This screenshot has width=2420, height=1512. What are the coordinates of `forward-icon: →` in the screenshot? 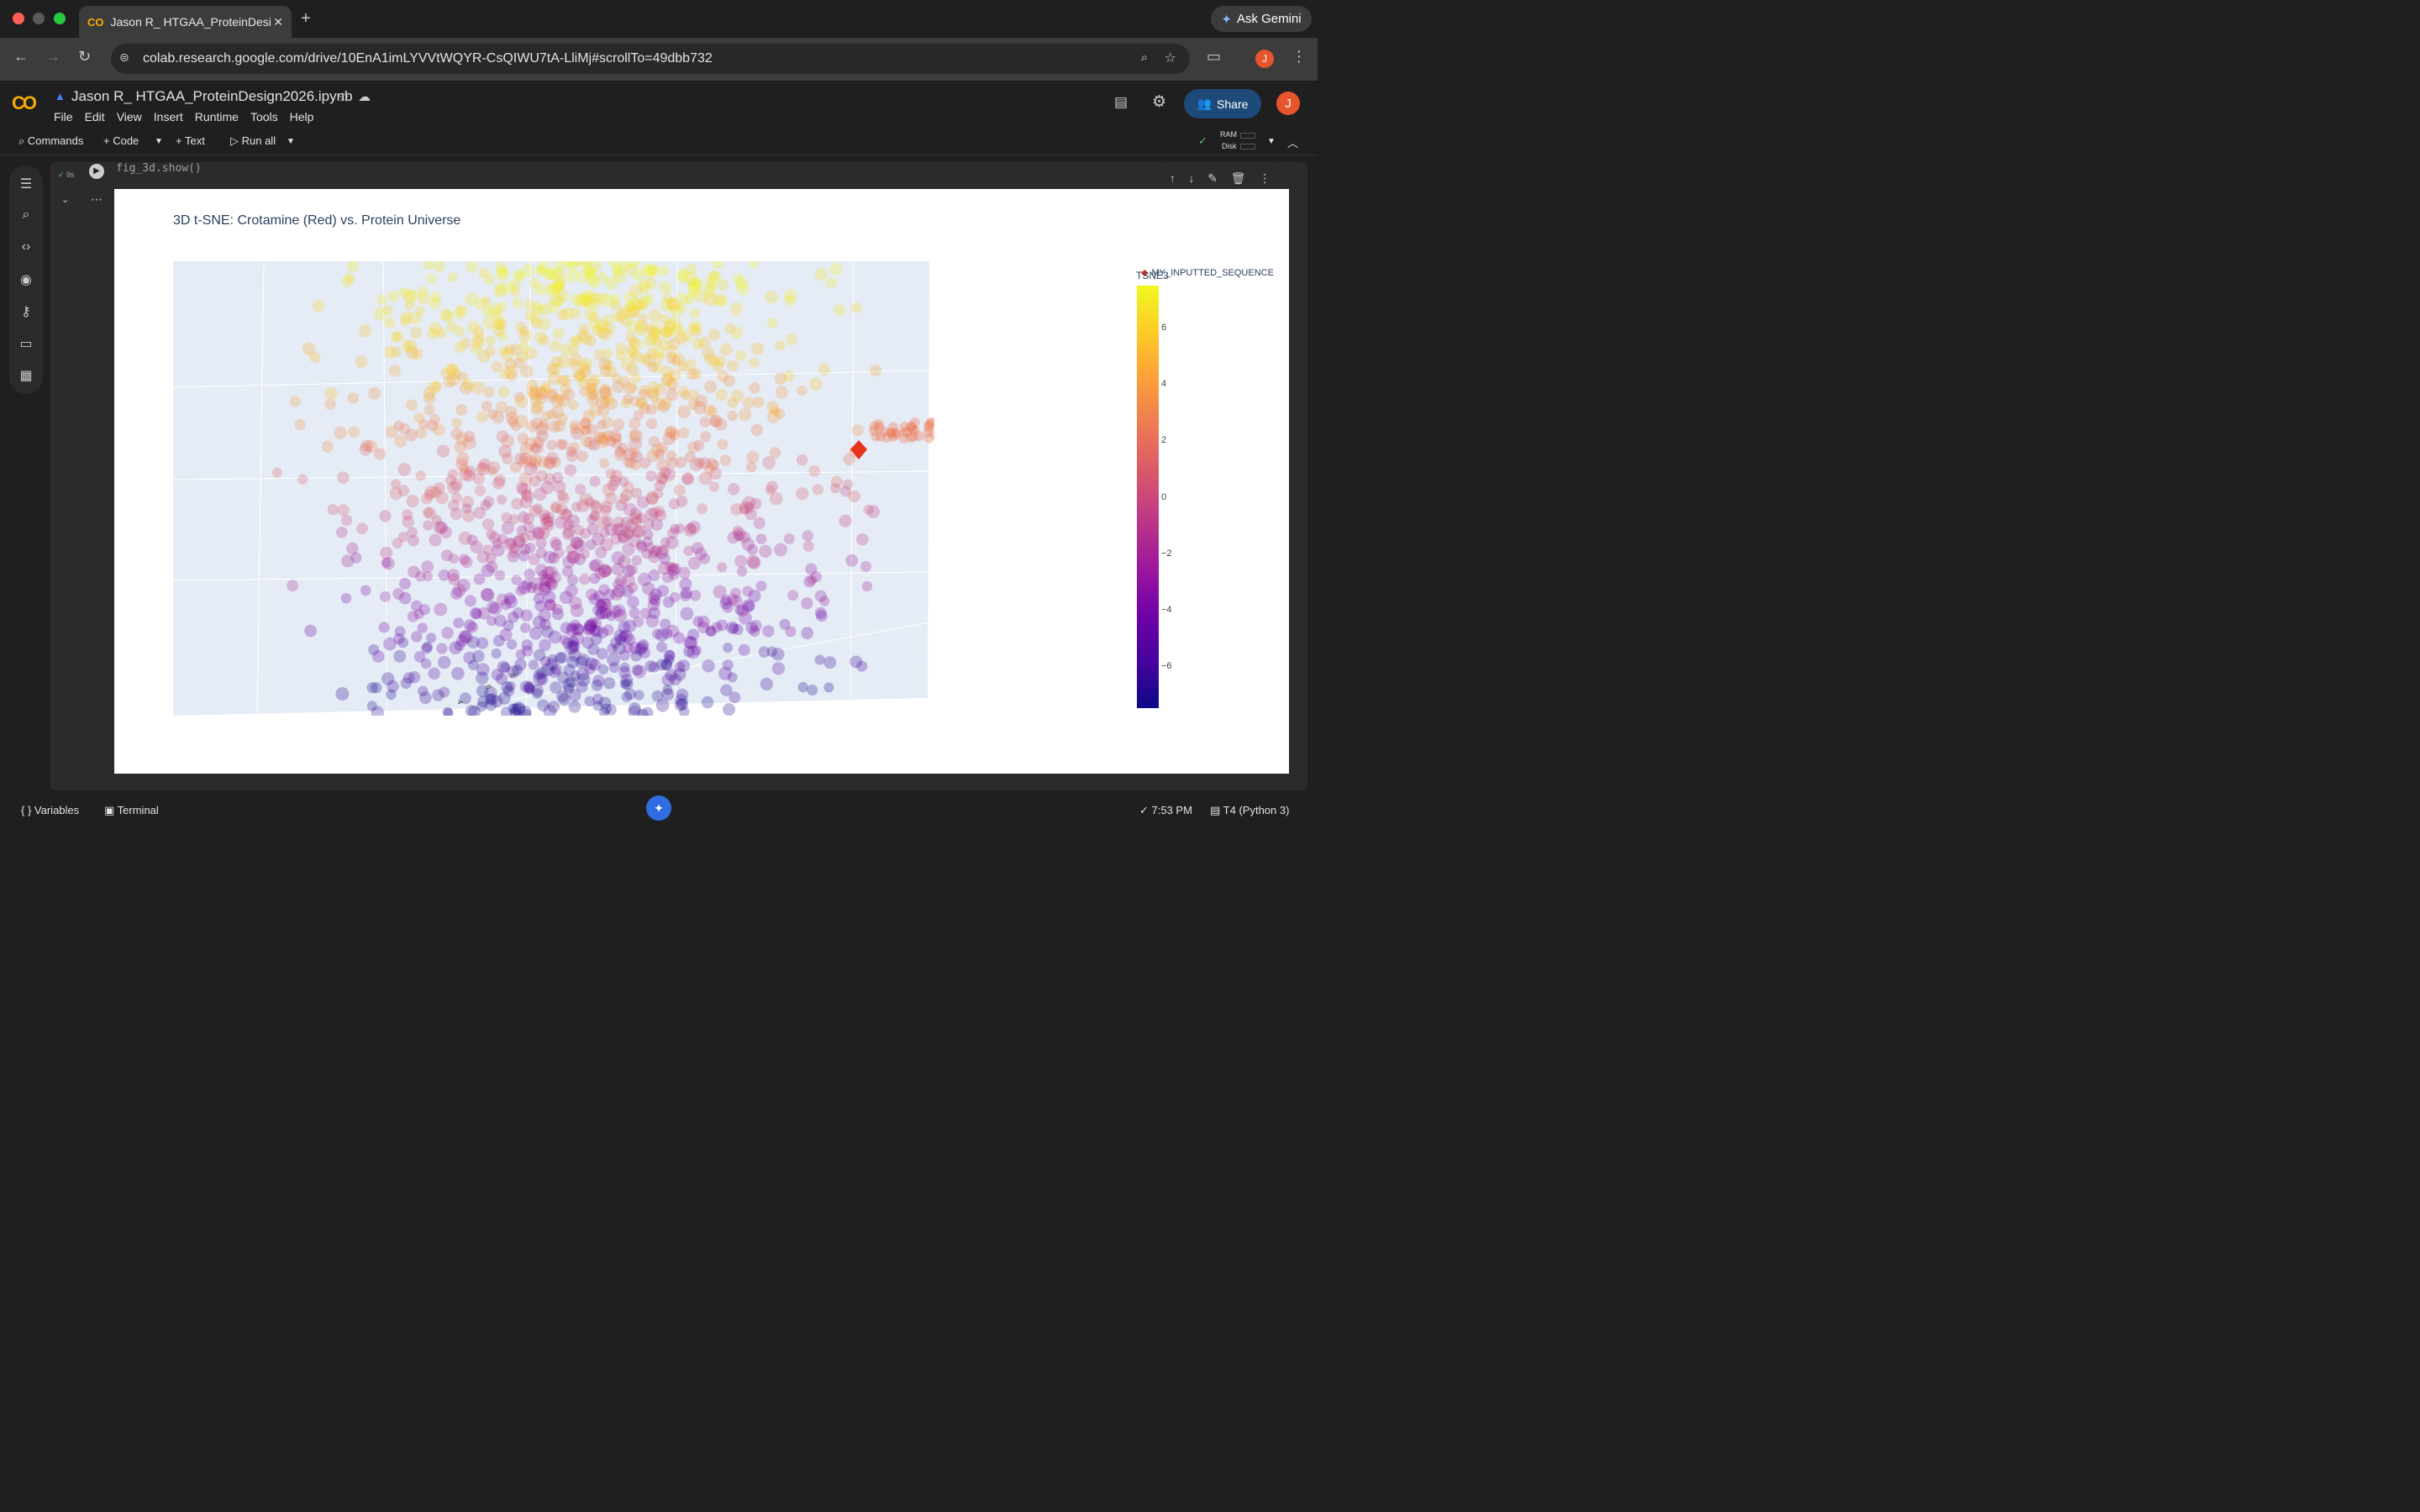 It's located at (52, 57).